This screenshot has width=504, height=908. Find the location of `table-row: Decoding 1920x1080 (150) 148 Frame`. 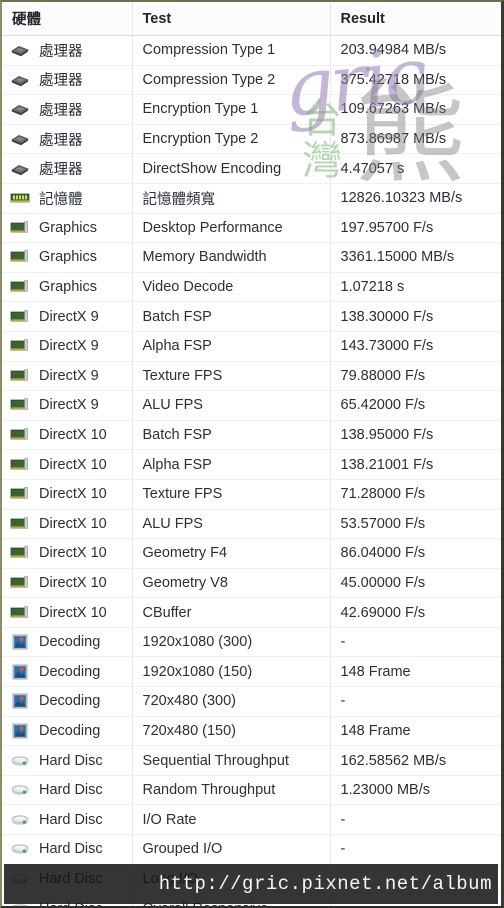

table-row: Decoding 1920x1080 (150) 148 Frame is located at coordinates (251, 672).